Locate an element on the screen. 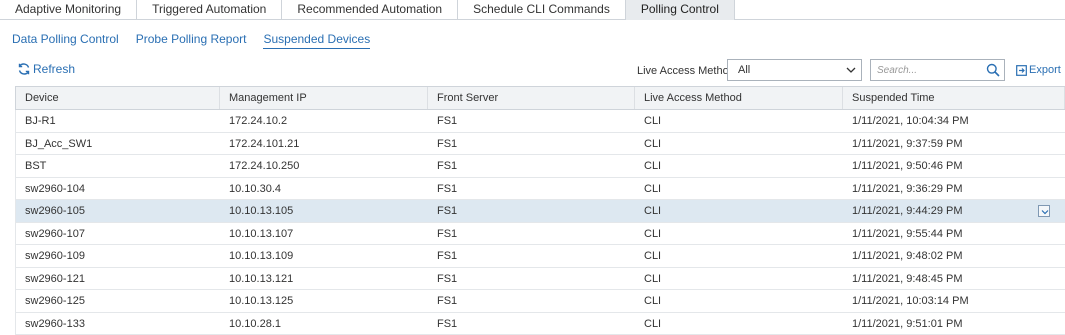  column-header-suspended-time: Suspended Time is located at coordinates (954, 98).